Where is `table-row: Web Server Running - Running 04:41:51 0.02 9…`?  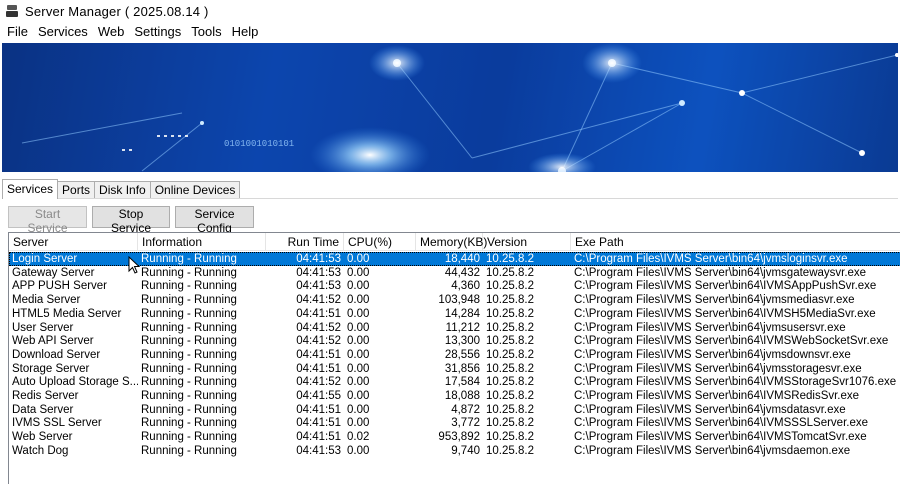
table-row: Web Server Running - Running 04:41:51 0.02 9… is located at coordinates (454, 437).